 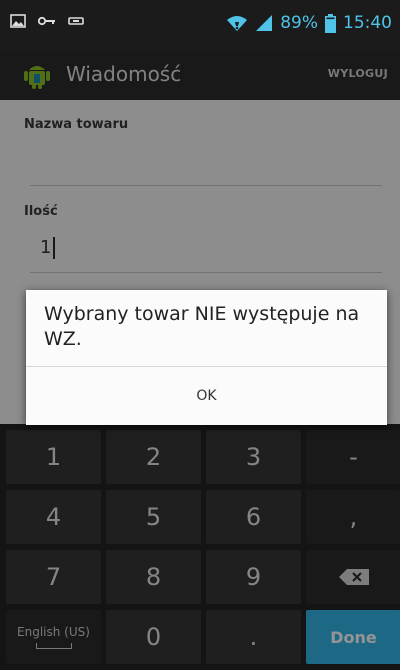 What do you see at coordinates (76, 21) in the screenshot?
I see `usb-icon` at bounding box center [76, 21].